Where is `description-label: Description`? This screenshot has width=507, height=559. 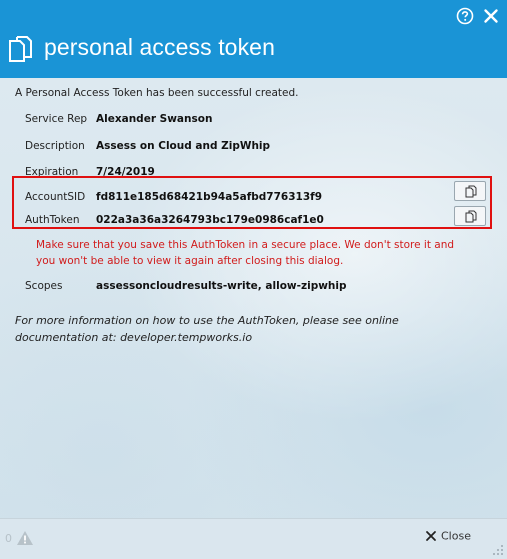
description-label: Description is located at coordinates (55, 146).